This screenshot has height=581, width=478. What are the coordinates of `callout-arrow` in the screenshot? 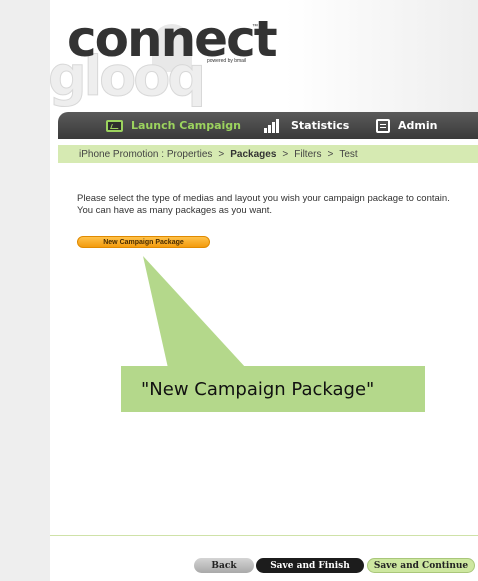 It's located at (194, 312).